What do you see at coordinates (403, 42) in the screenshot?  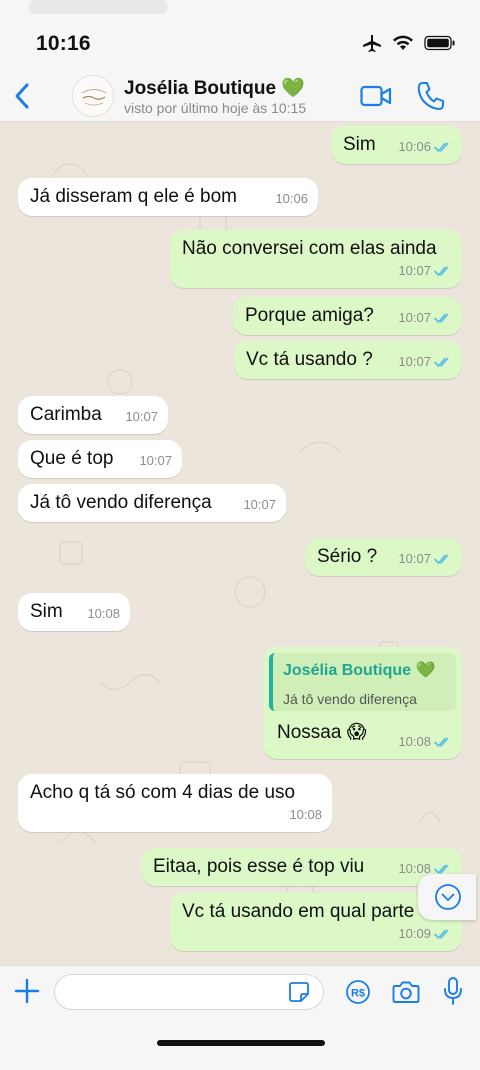 I see `wifi-icon` at bounding box center [403, 42].